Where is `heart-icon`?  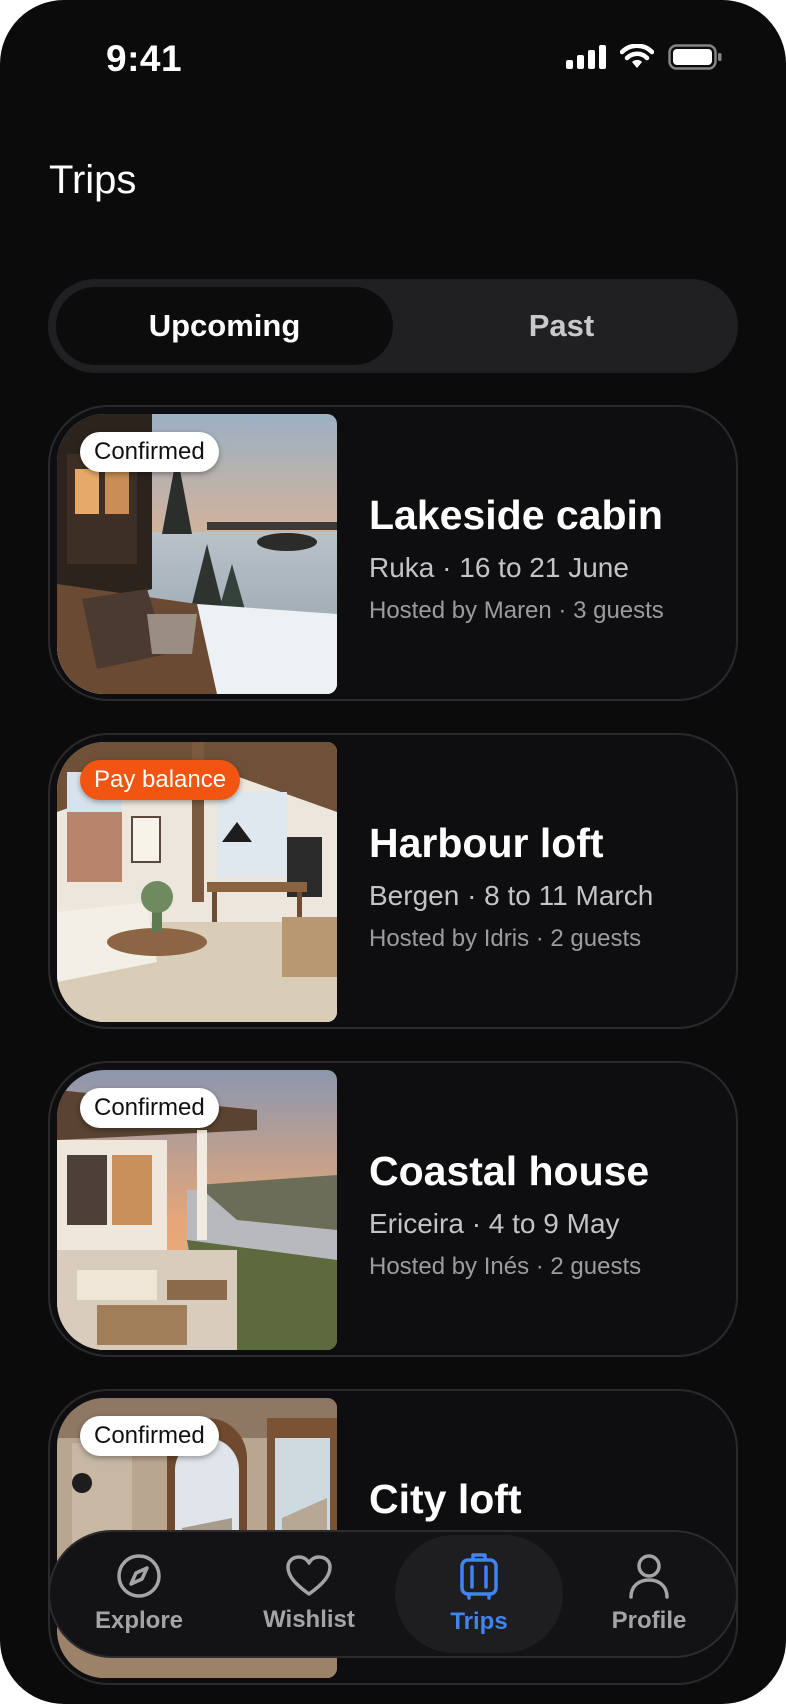
heart-icon is located at coordinates (309, 1575).